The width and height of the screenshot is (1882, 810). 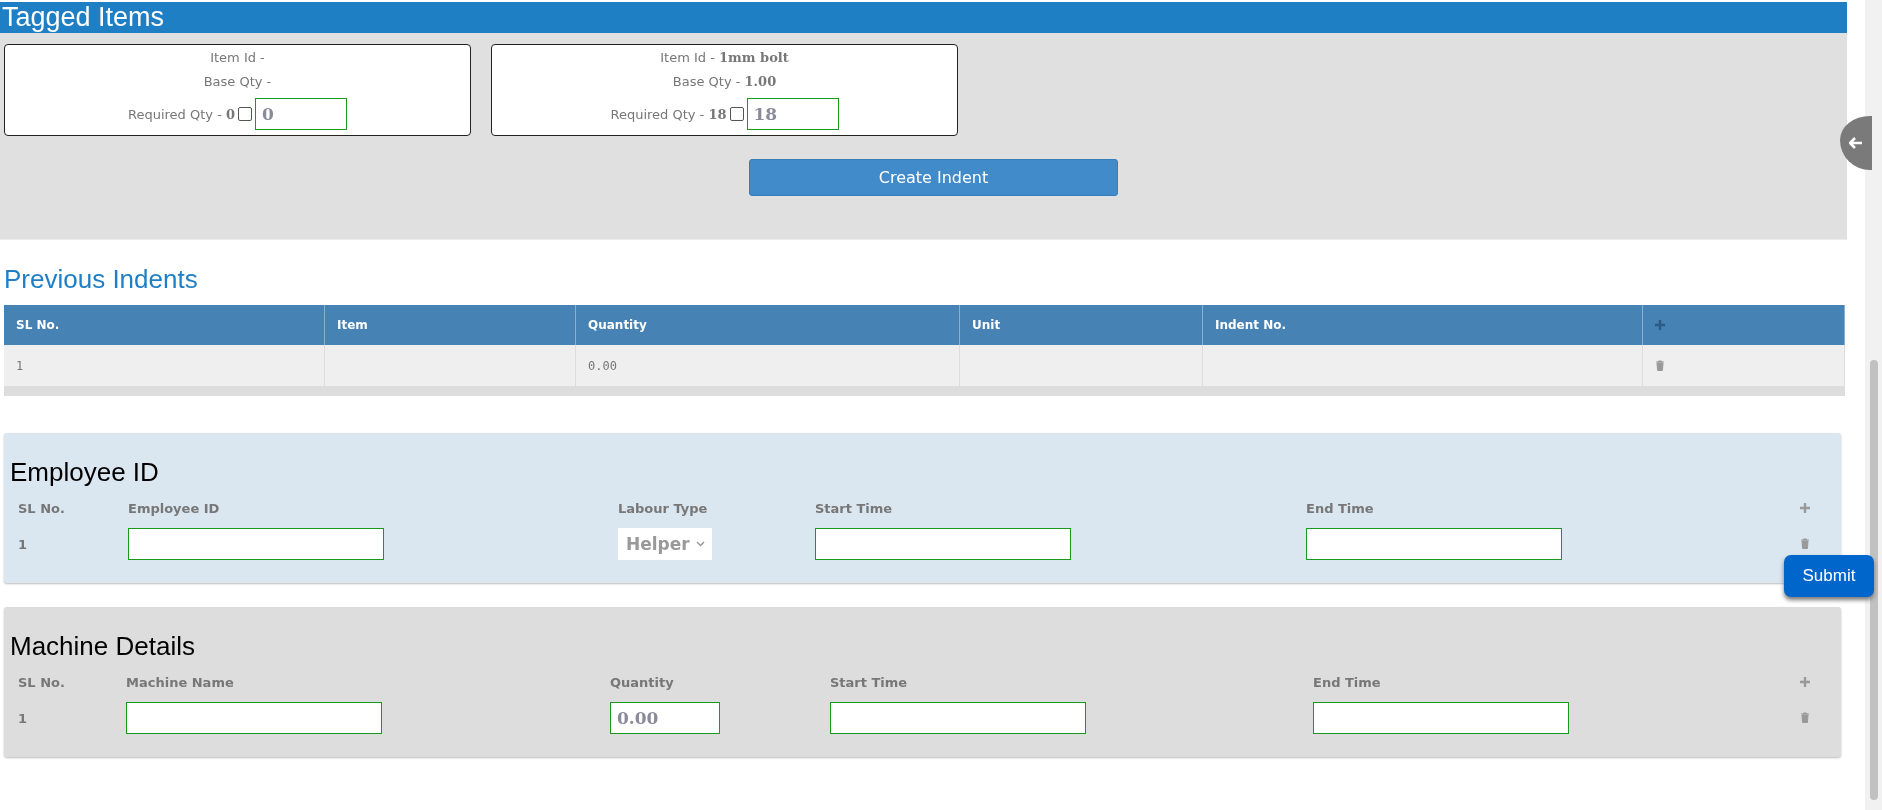 What do you see at coordinates (700, 544) in the screenshot?
I see `chevron-down-icon` at bounding box center [700, 544].